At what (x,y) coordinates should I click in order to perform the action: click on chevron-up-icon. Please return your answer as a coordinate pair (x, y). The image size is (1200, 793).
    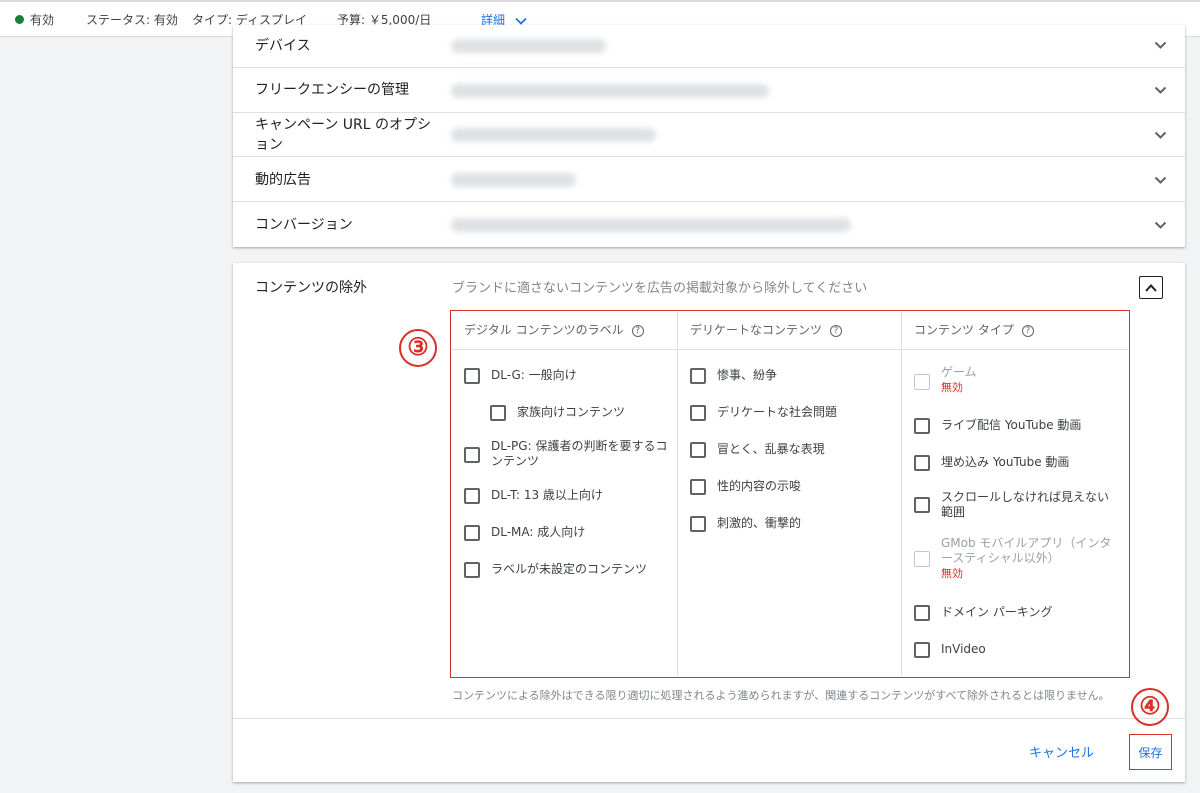
    Looking at the image, I should click on (1151, 288).